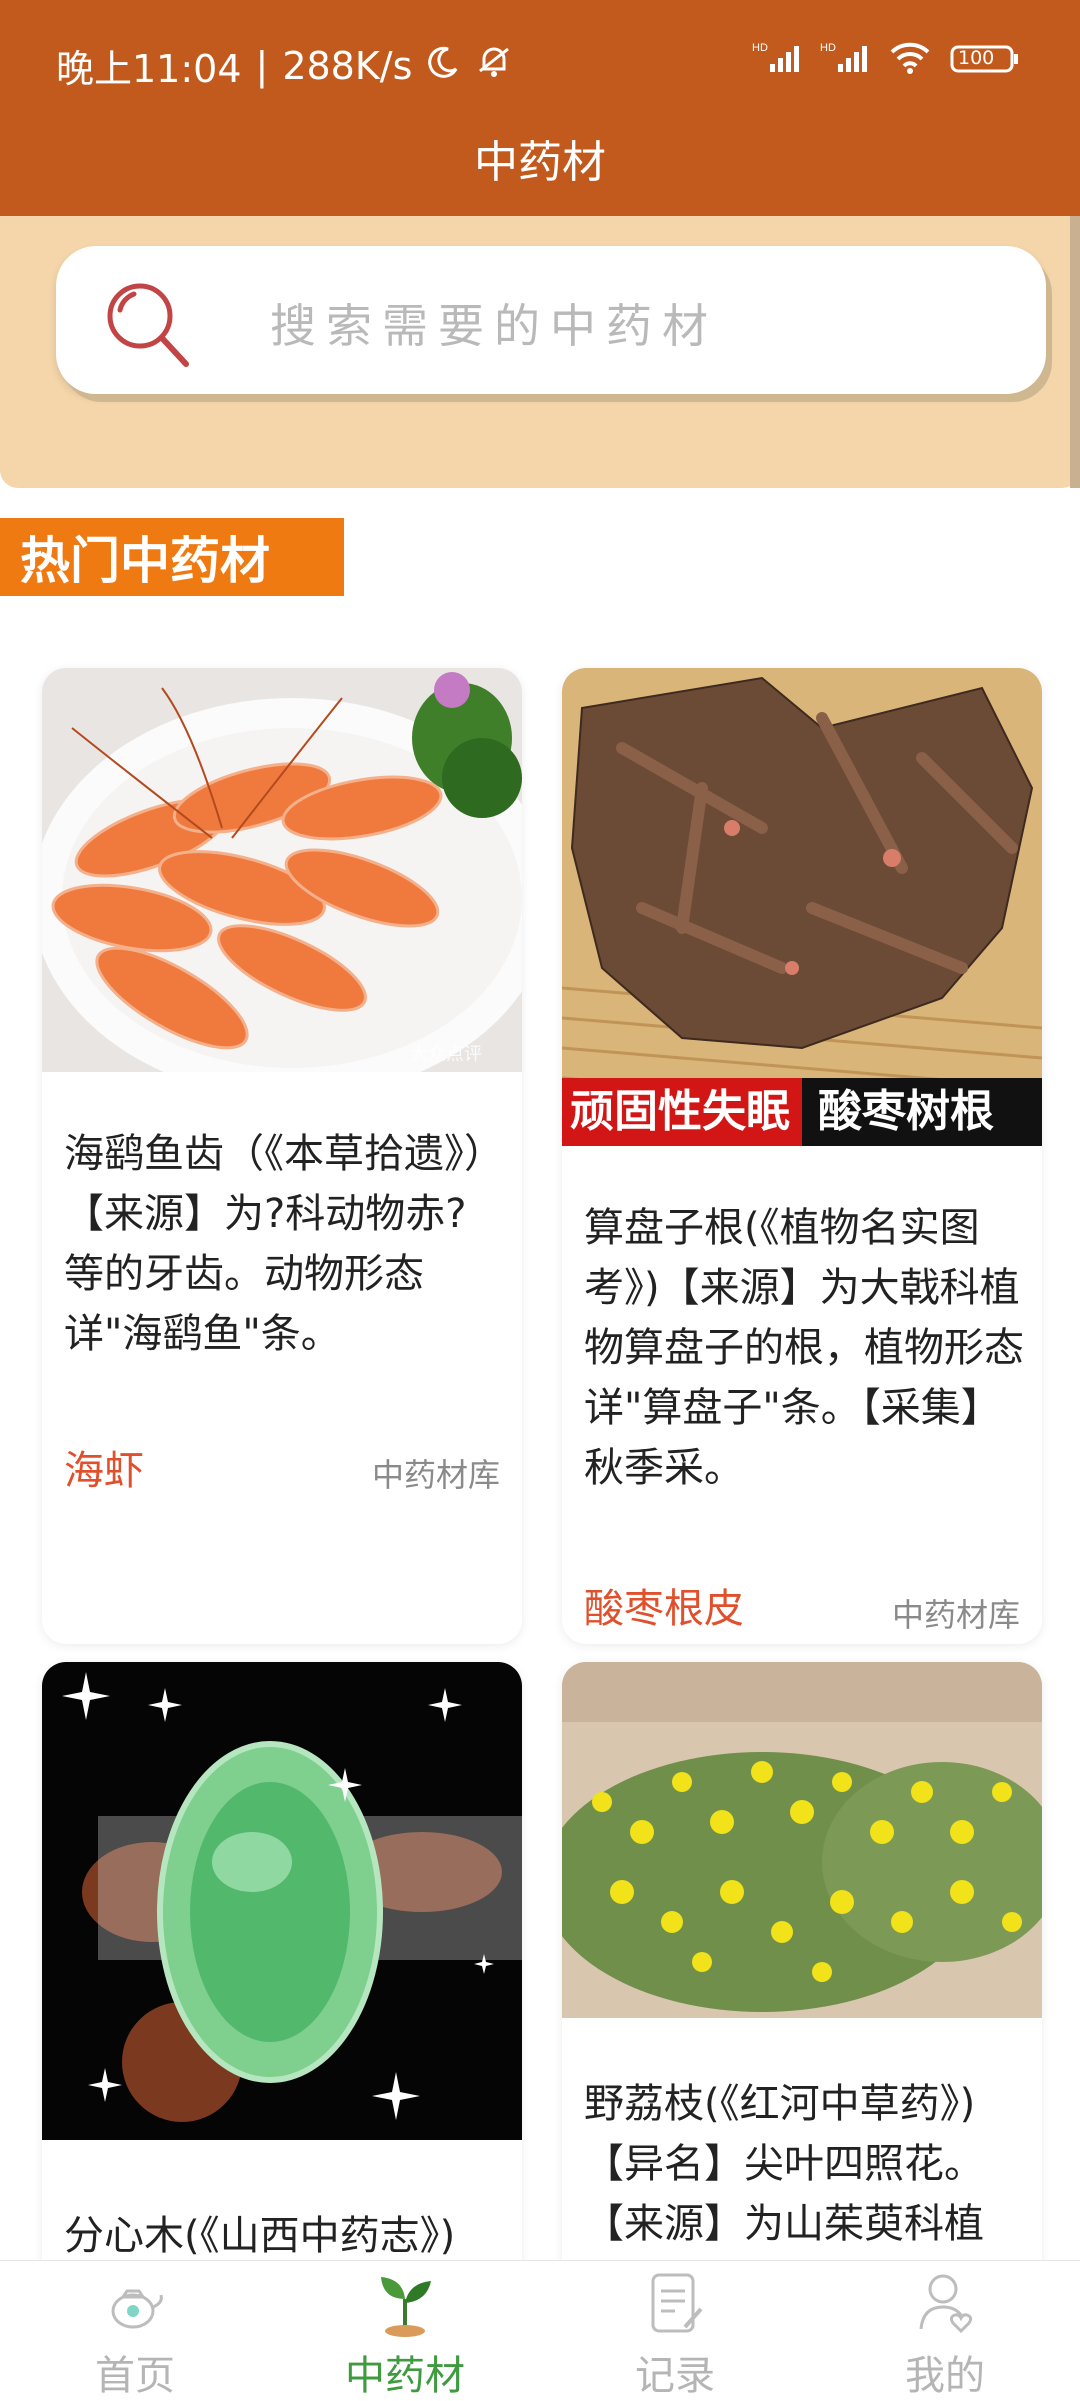 The height and width of the screenshot is (2401, 1080). I want to click on battery-icon: 100, so click(985, 59).